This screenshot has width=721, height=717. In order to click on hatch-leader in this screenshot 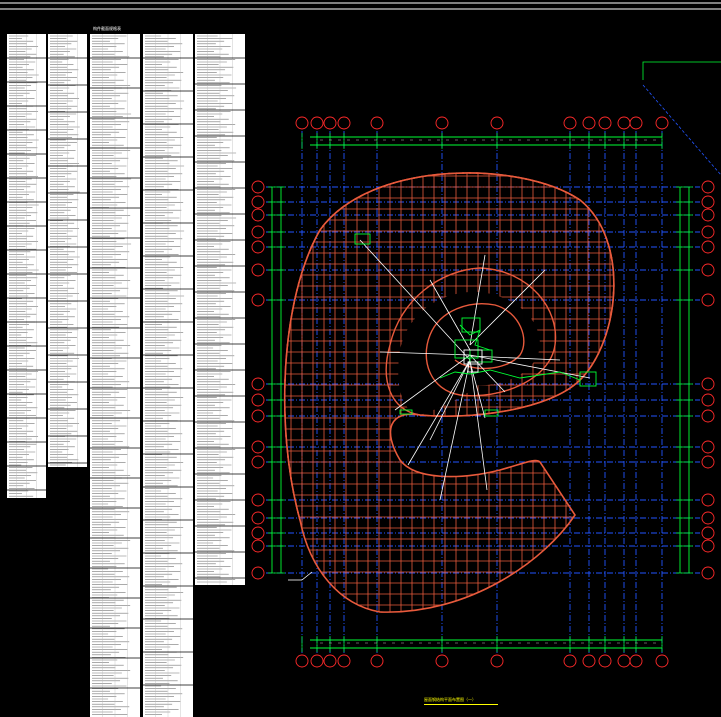, I will do `click(681, 130)`.